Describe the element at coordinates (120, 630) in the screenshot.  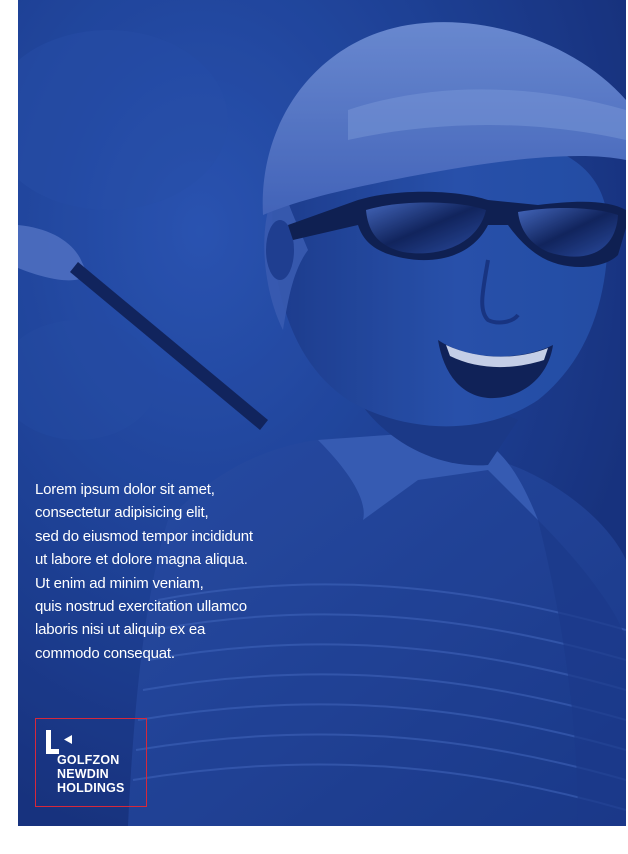
I see `body-line: laboris nisi ut aliquip ex ea` at that location.